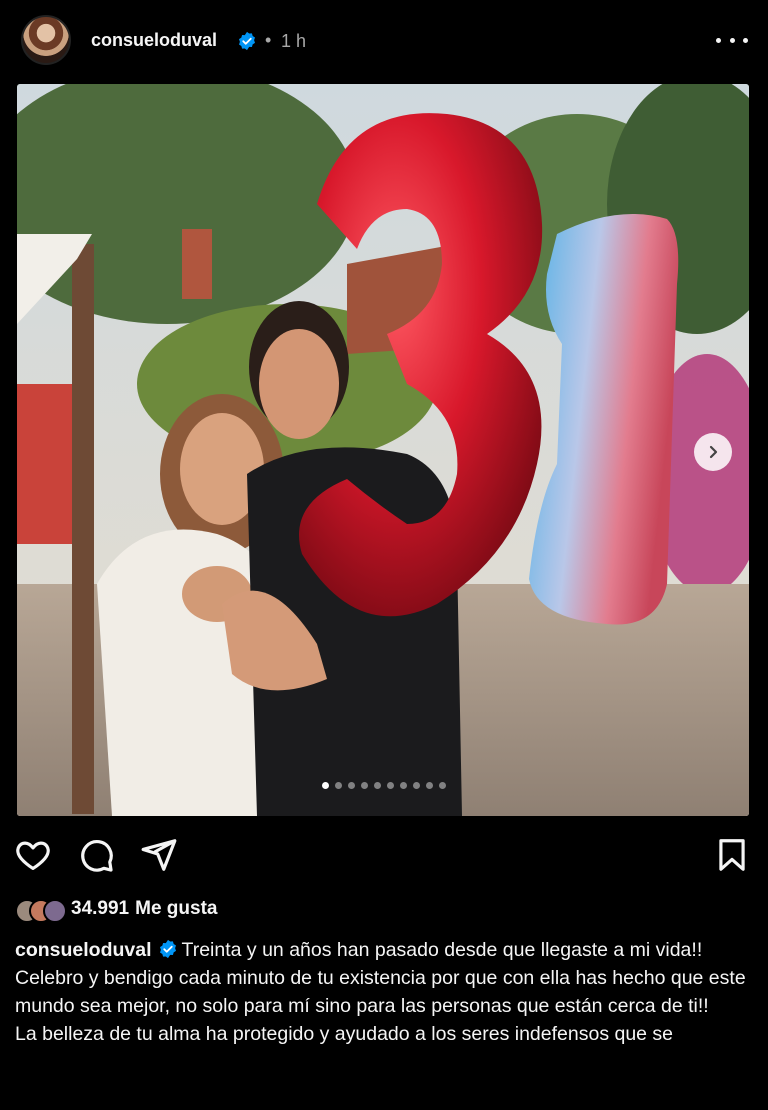 This screenshot has height=1110, width=768. What do you see at coordinates (96, 855) in the screenshot?
I see `comment-icon` at bounding box center [96, 855].